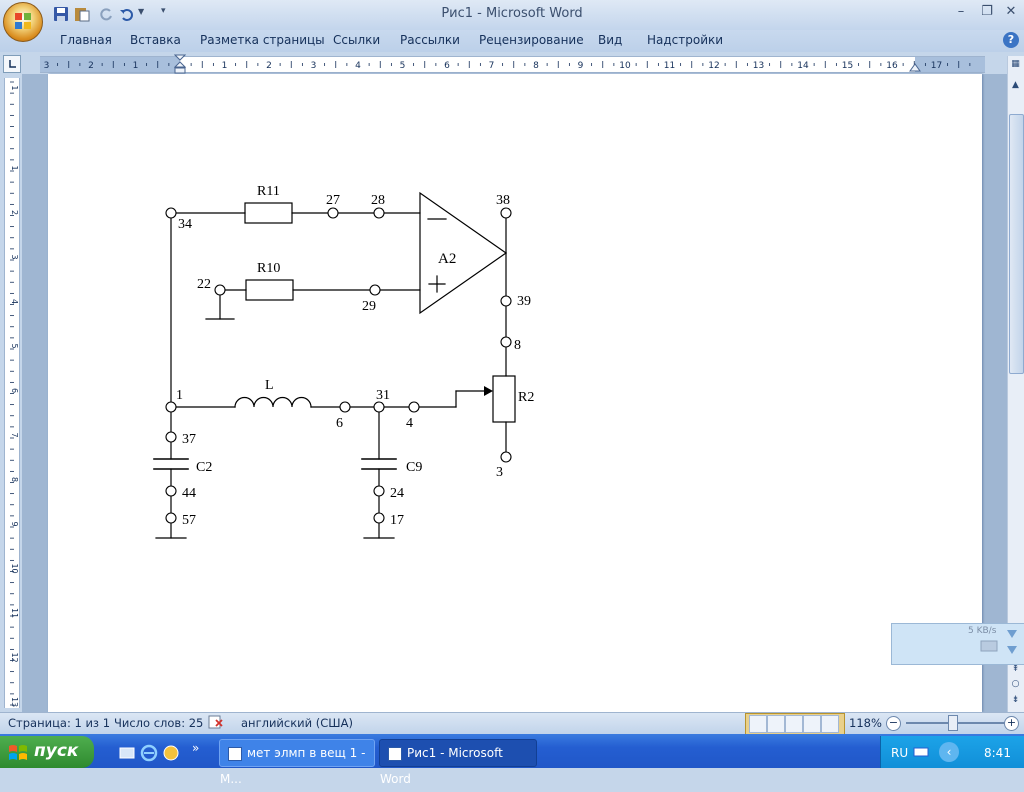 This screenshot has height=792, width=1024. Describe the element at coordinates (1015, 64) in the screenshot. I see `ruler-toggle-icon: ▦` at that location.